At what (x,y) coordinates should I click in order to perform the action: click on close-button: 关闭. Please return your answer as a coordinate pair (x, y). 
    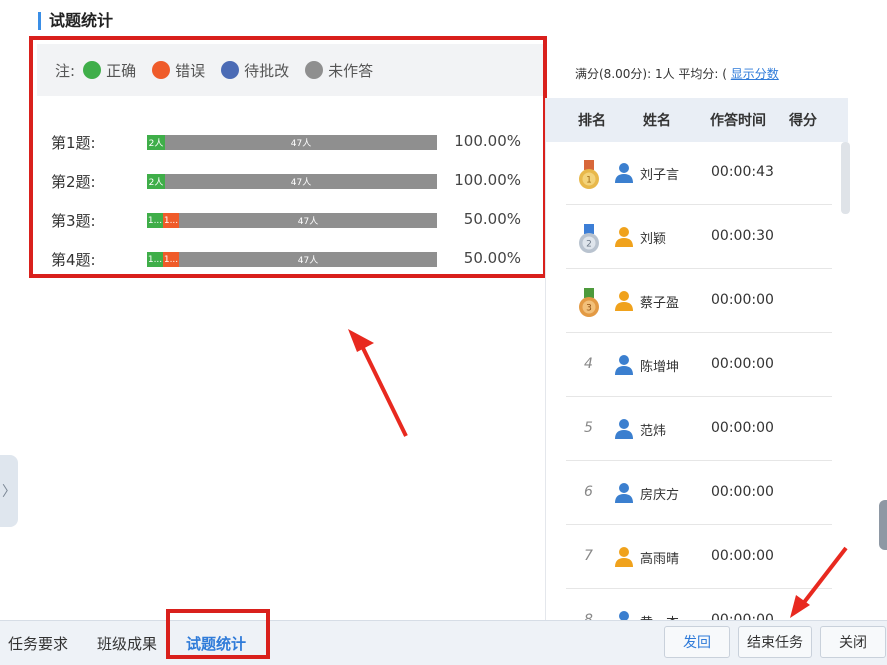
    Looking at the image, I should click on (853, 642).